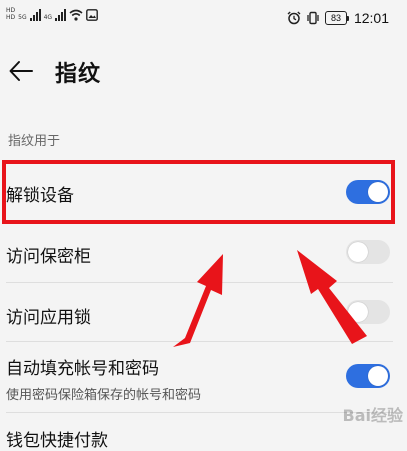 This screenshot has width=407, height=451. What do you see at coordinates (203, 72) in the screenshot?
I see `app-header: 指纹` at bounding box center [203, 72].